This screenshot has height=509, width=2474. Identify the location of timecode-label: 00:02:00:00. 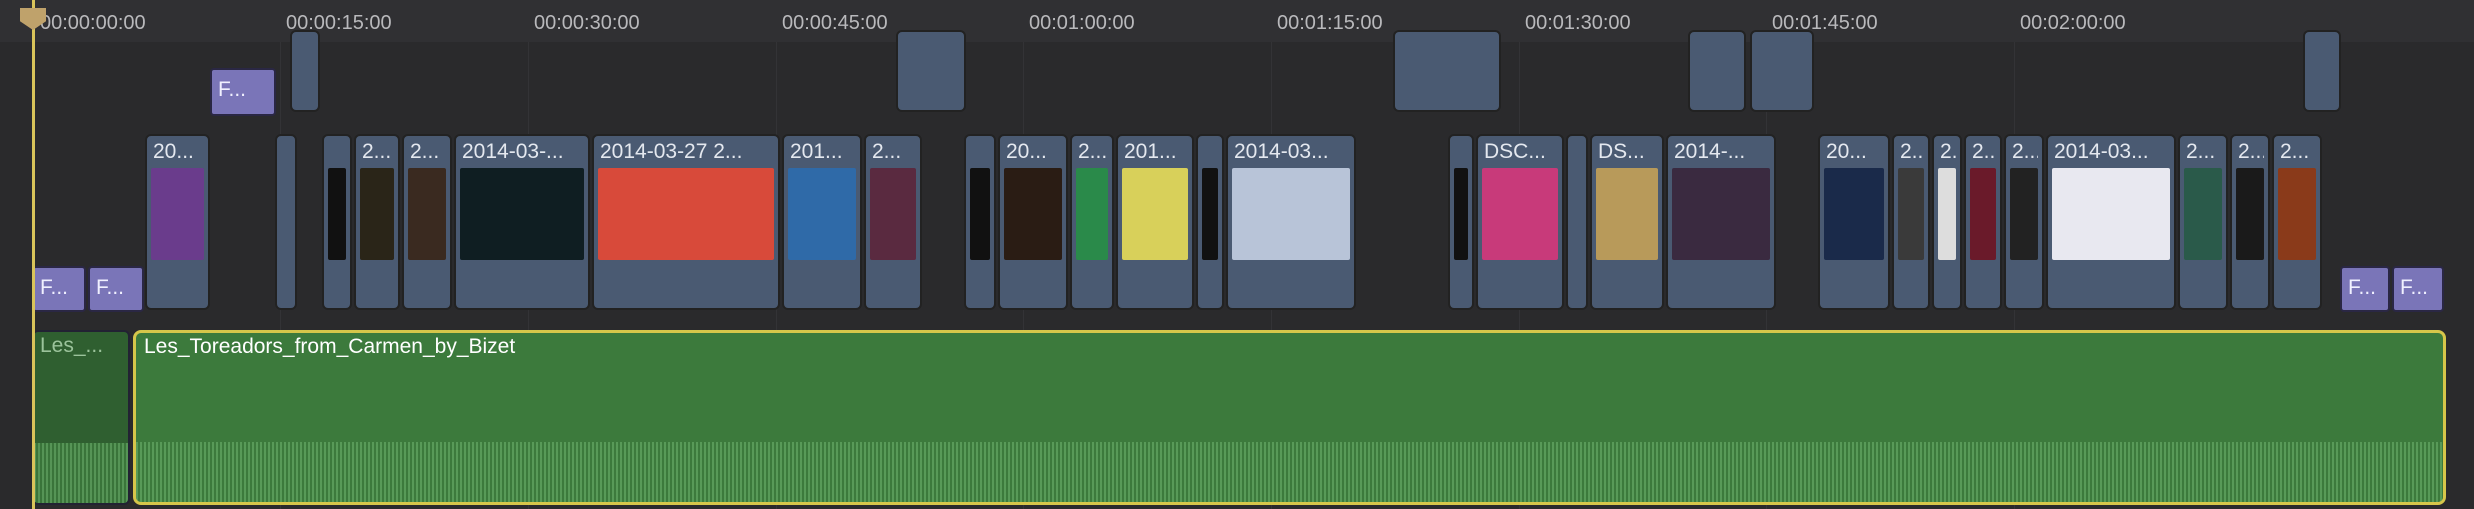
(2073, 23).